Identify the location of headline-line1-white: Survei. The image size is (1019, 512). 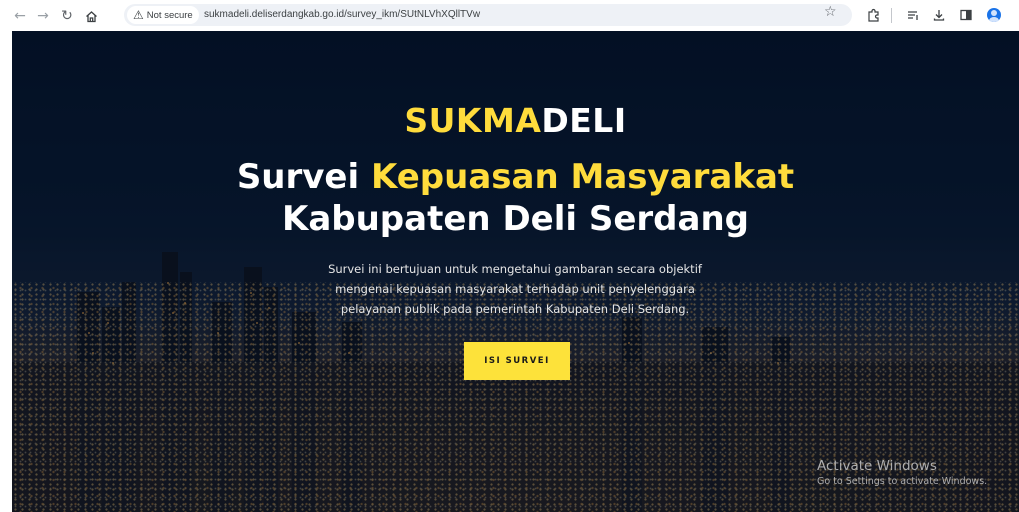
(303, 177).